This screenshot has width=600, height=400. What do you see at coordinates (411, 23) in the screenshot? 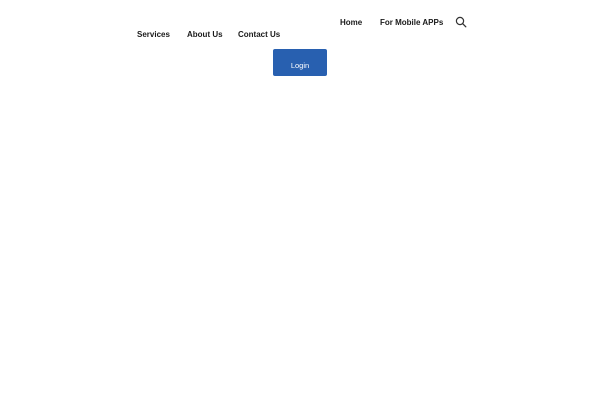
I see `nav-for-mobile-apps-link: For Mobile APPs` at bounding box center [411, 23].